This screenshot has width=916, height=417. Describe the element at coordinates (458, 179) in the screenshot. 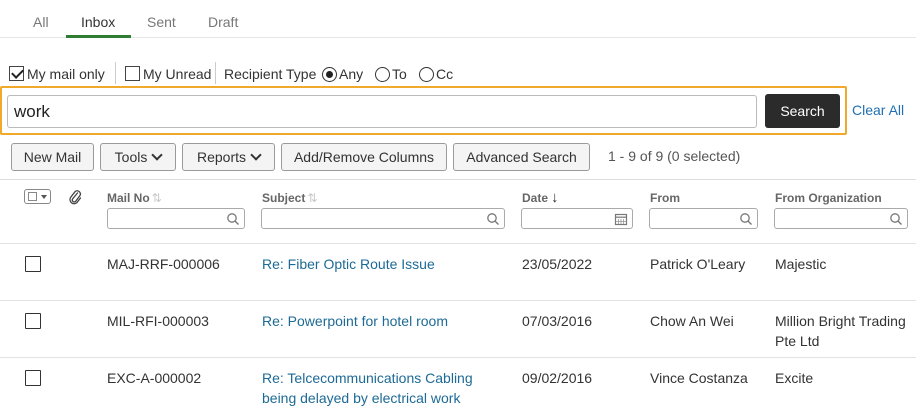

I see `table-top-border` at that location.